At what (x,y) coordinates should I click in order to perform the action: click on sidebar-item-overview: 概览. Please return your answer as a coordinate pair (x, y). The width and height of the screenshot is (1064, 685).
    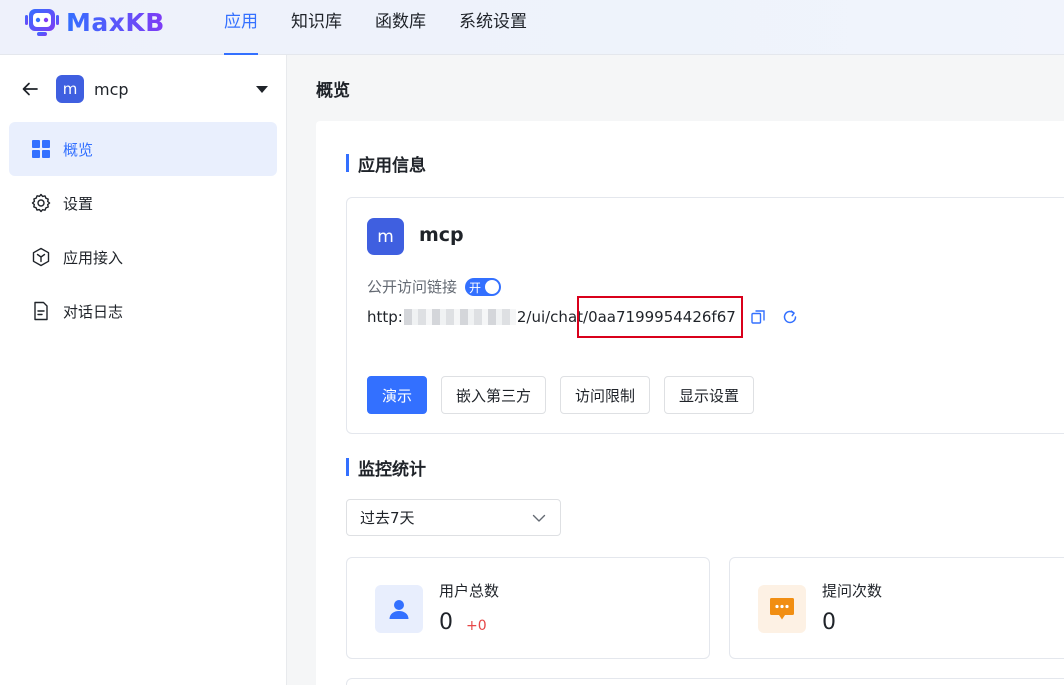
    Looking at the image, I should click on (143, 149).